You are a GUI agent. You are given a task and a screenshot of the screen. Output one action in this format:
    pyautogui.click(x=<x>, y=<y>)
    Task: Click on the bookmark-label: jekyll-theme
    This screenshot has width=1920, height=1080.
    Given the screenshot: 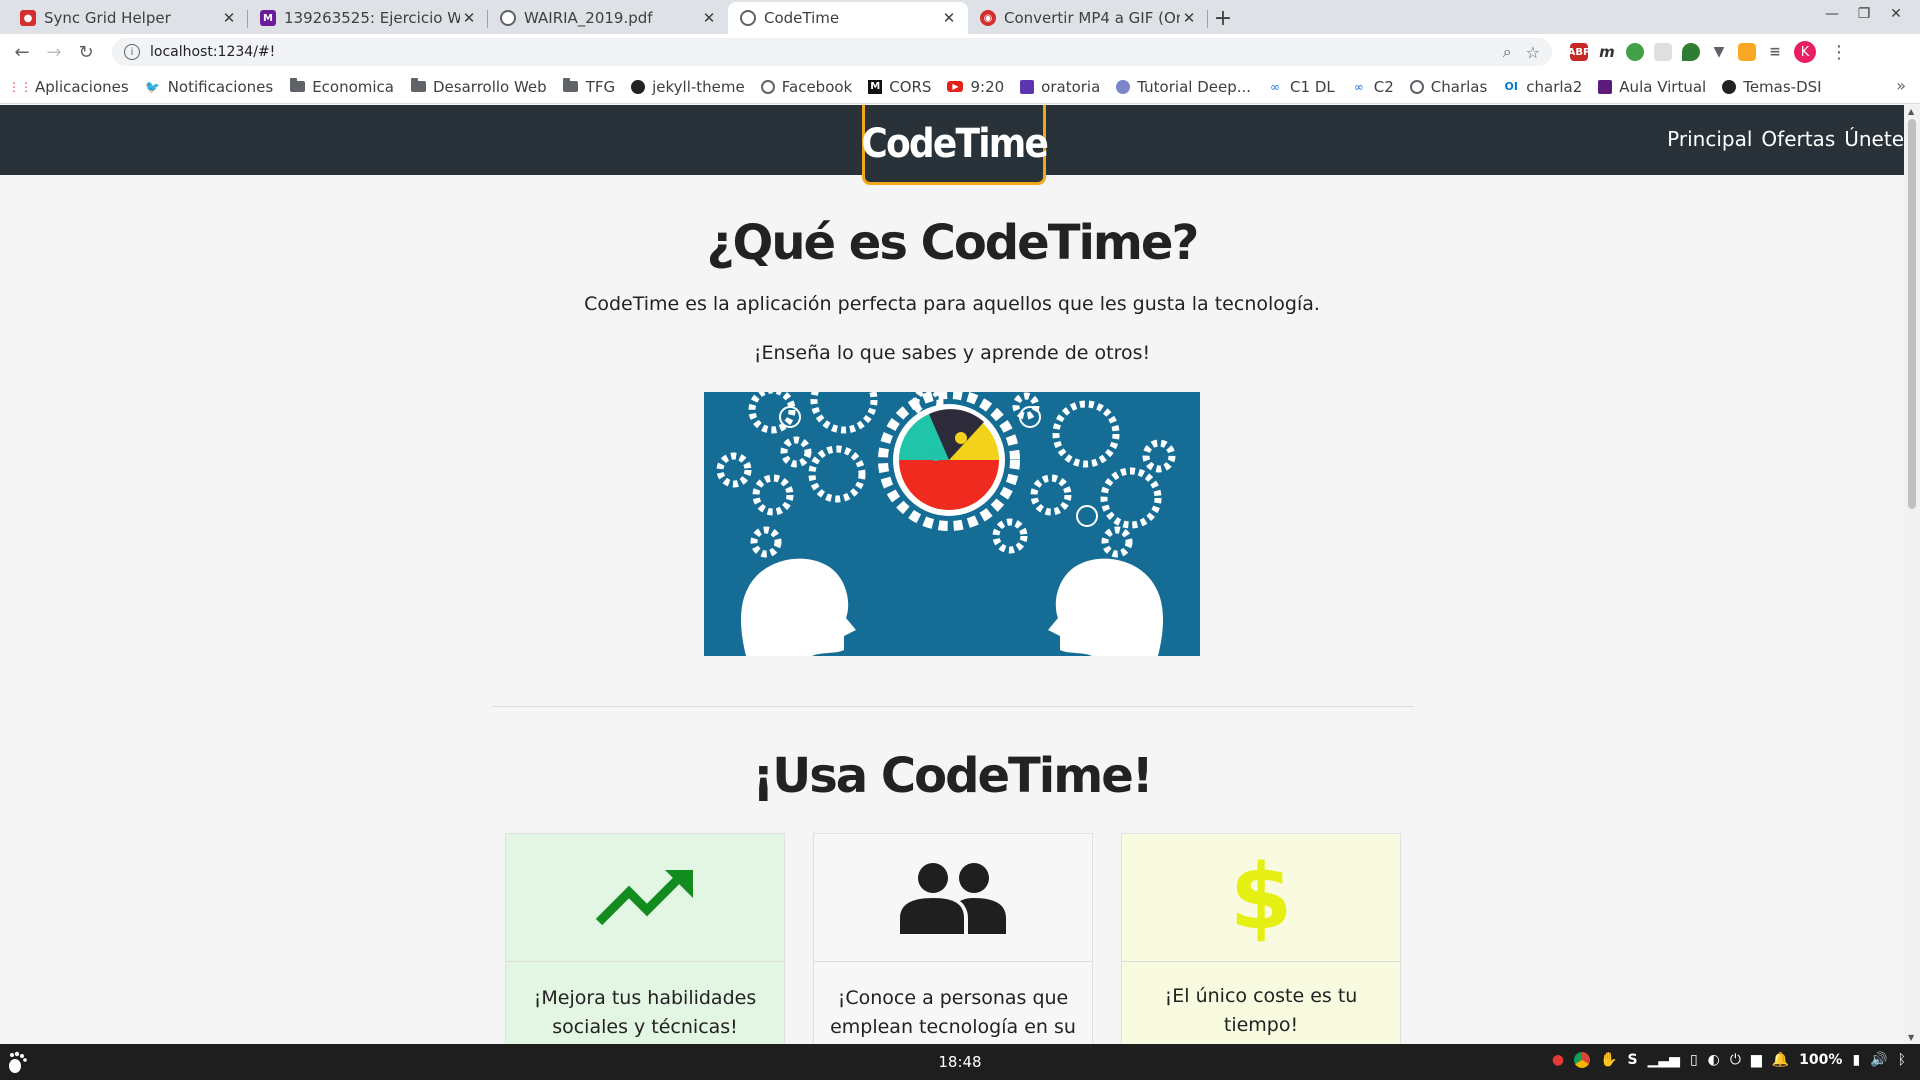 What is the action you would take?
    pyautogui.click(x=698, y=86)
    